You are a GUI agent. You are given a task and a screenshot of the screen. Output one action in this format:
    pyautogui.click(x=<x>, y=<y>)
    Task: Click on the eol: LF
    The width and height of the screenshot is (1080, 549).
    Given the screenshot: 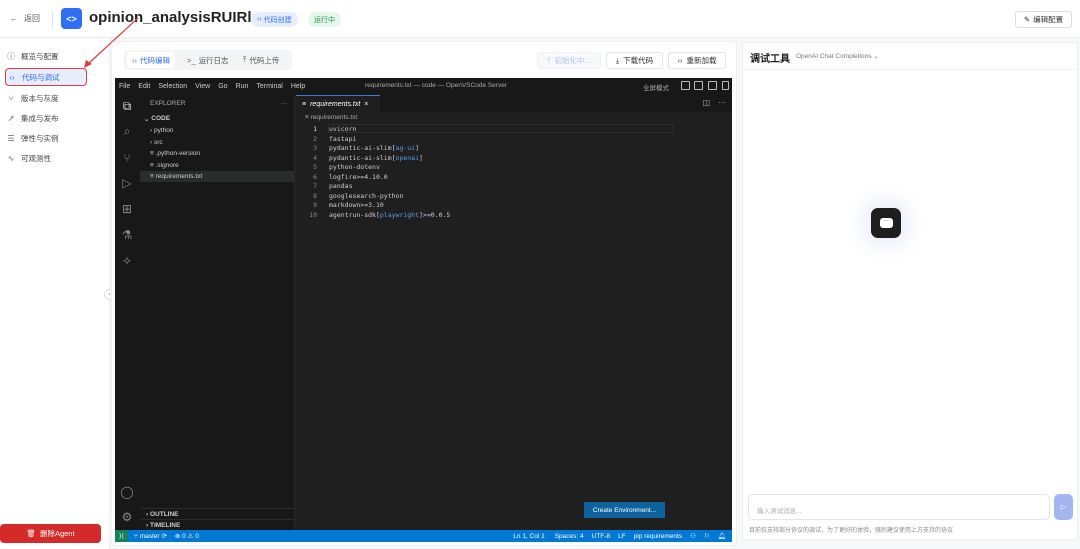 What is the action you would take?
    pyautogui.click(x=622, y=536)
    